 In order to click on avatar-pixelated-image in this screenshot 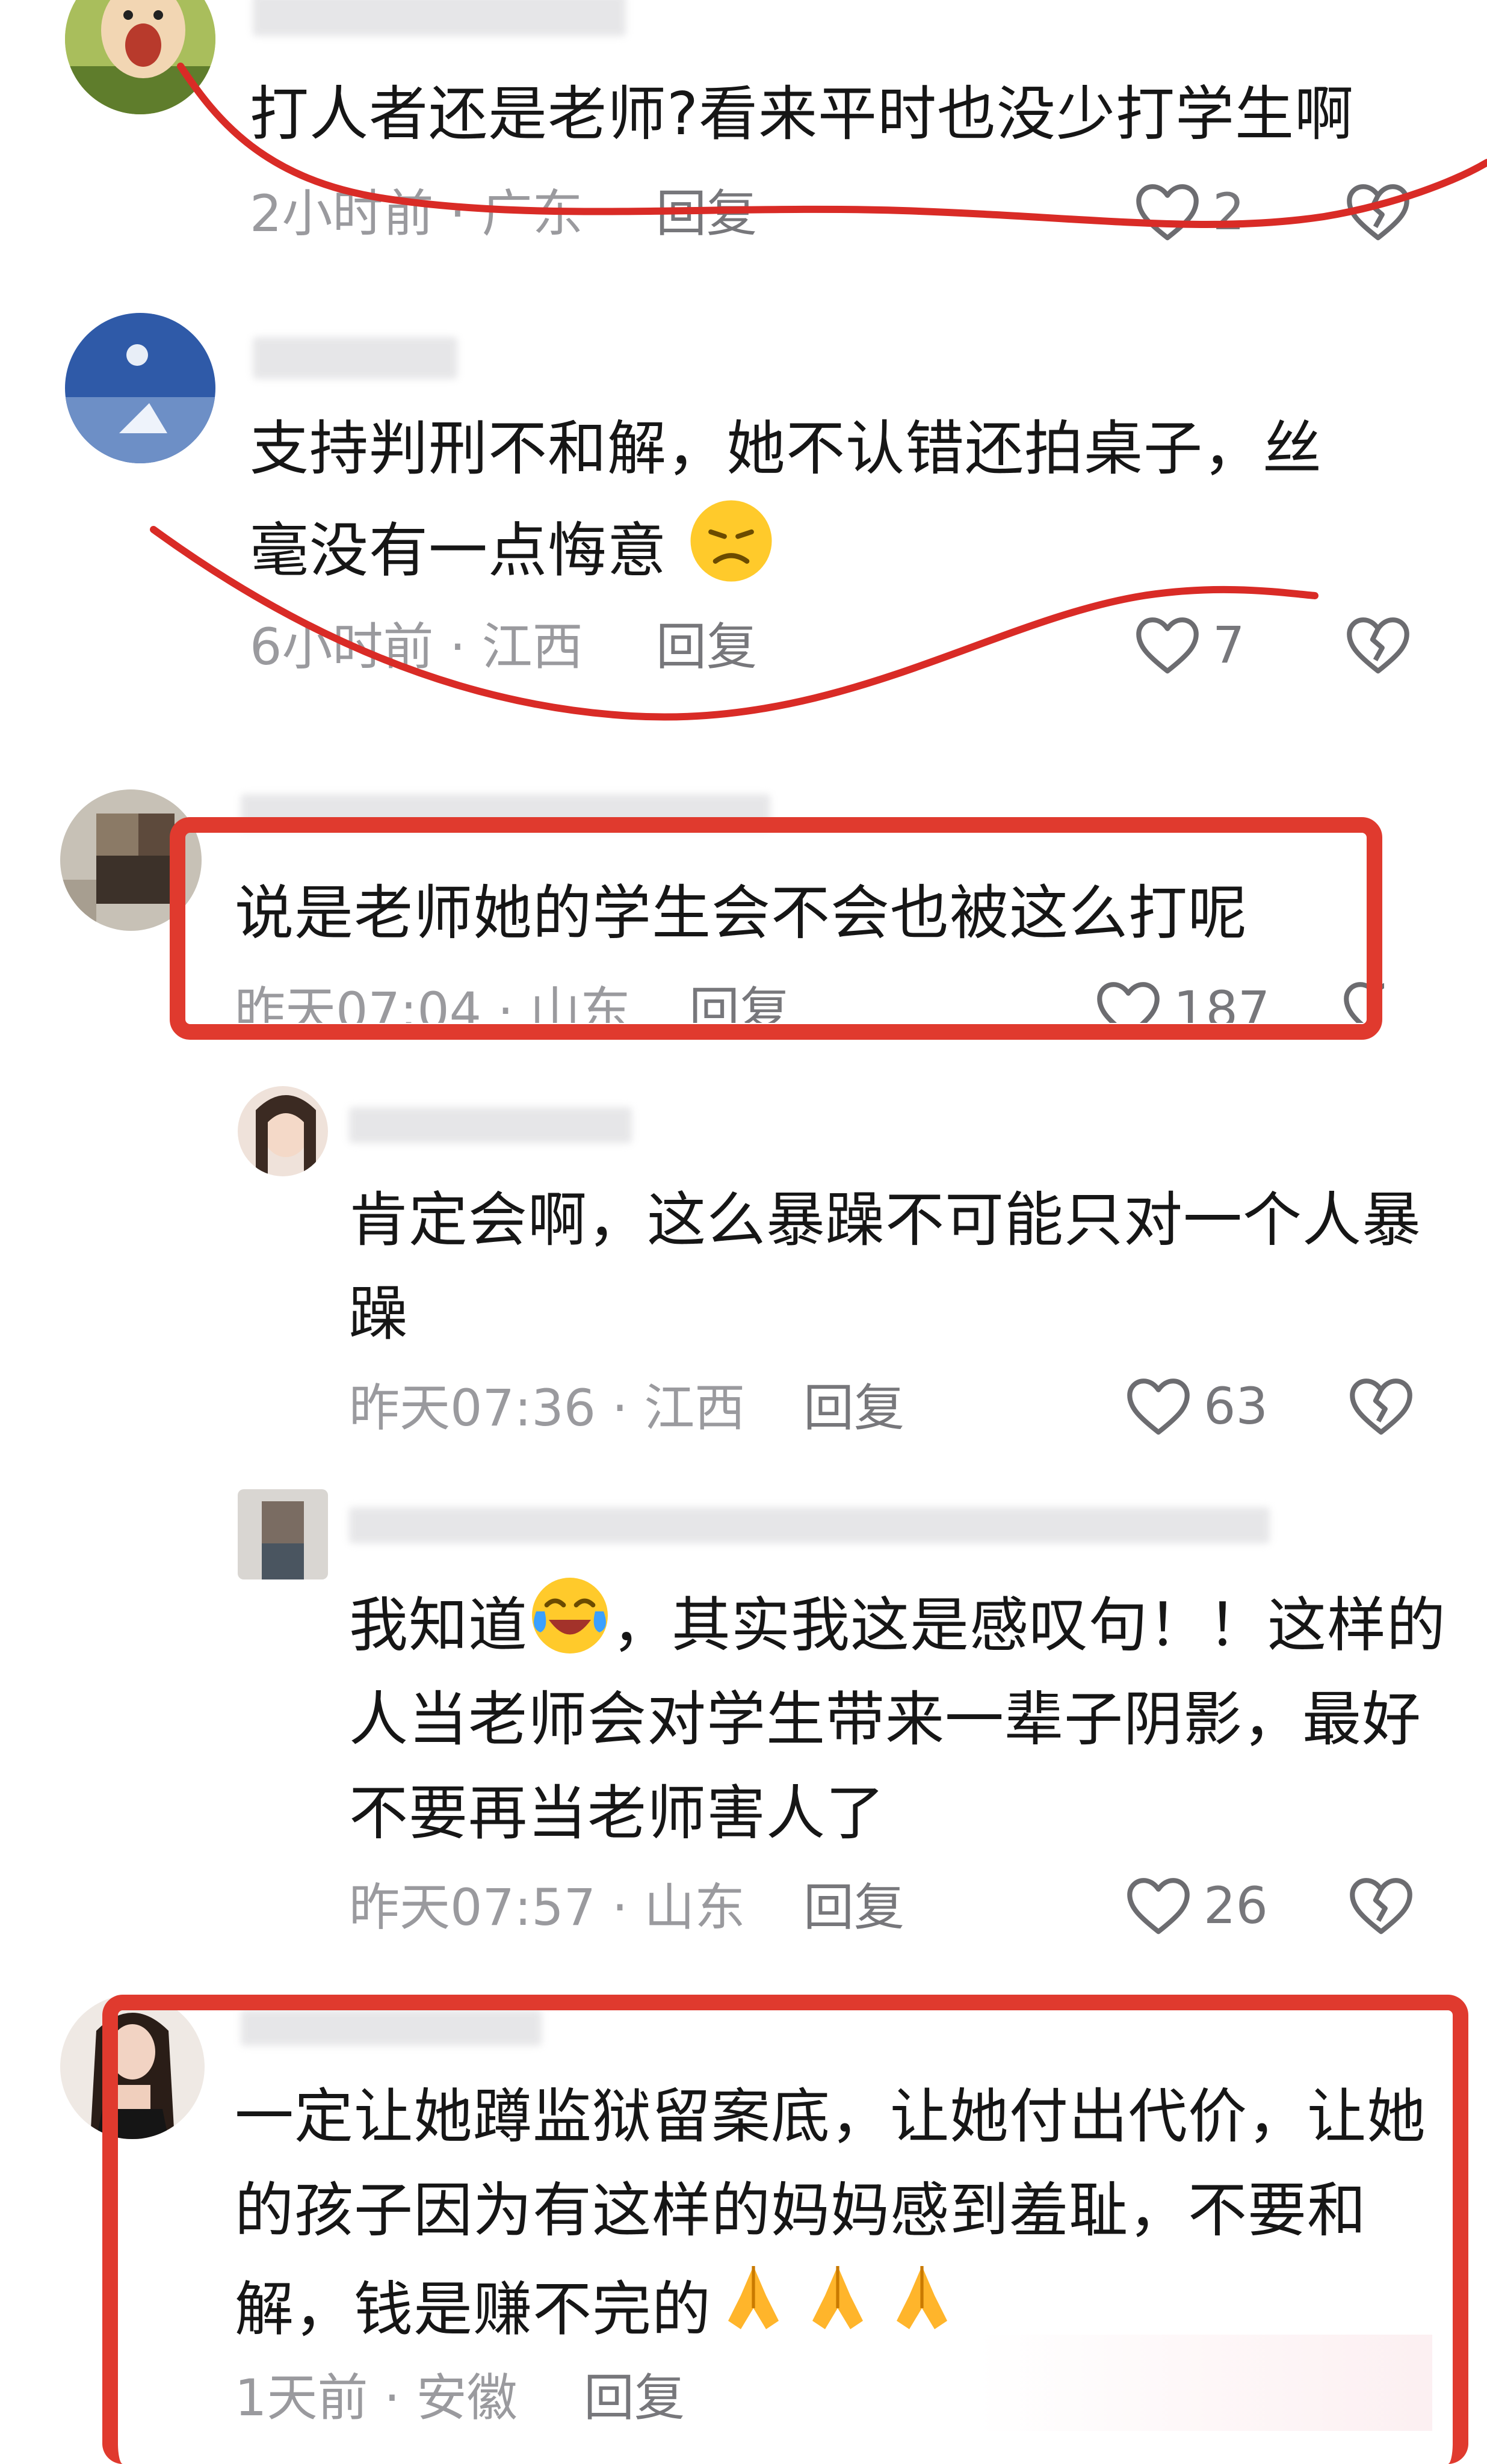, I will do `click(283, 1534)`.